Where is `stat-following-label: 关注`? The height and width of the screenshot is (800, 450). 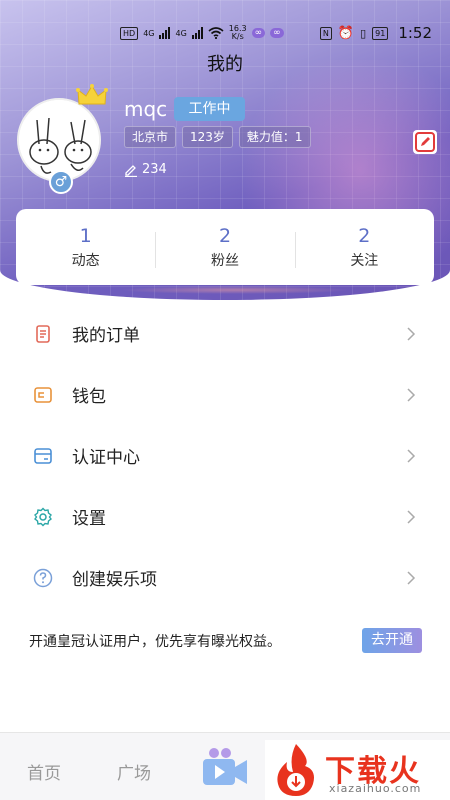 stat-following-label: 关注 is located at coordinates (364, 261).